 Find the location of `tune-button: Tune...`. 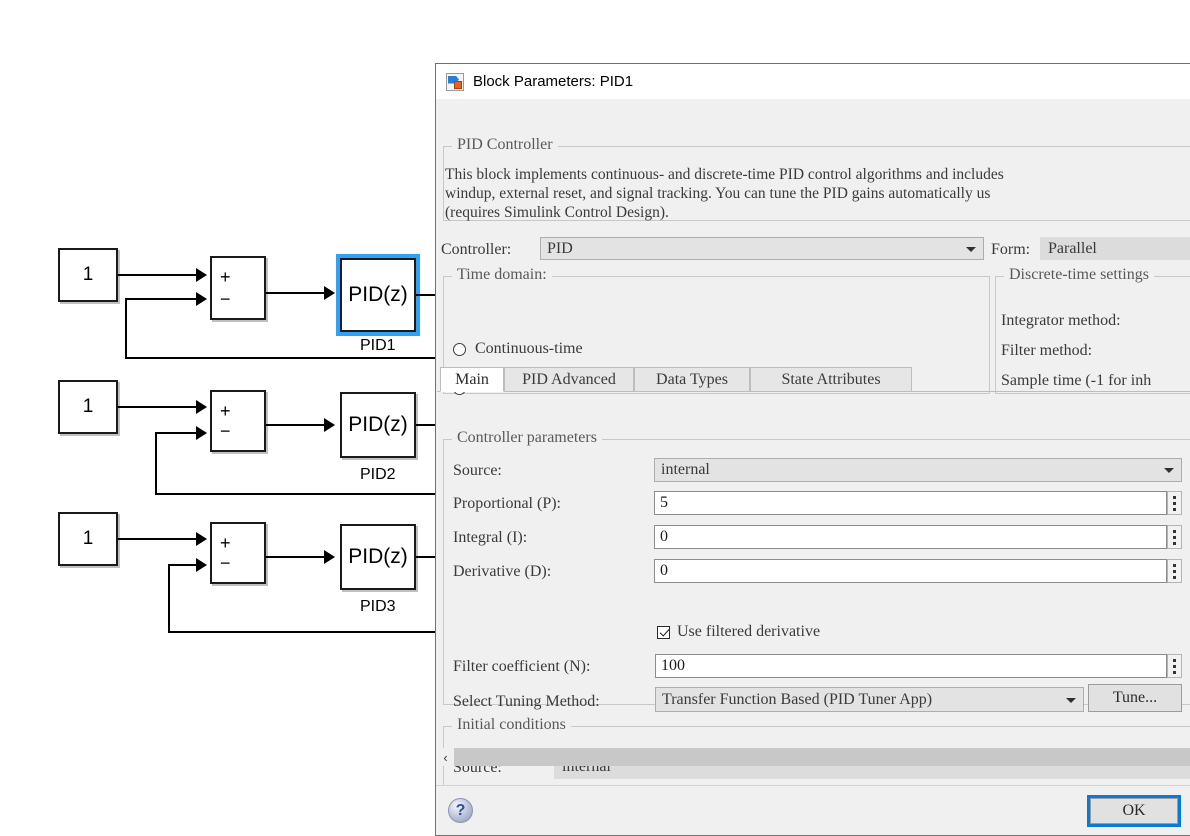

tune-button: Tune... is located at coordinates (1135, 698).